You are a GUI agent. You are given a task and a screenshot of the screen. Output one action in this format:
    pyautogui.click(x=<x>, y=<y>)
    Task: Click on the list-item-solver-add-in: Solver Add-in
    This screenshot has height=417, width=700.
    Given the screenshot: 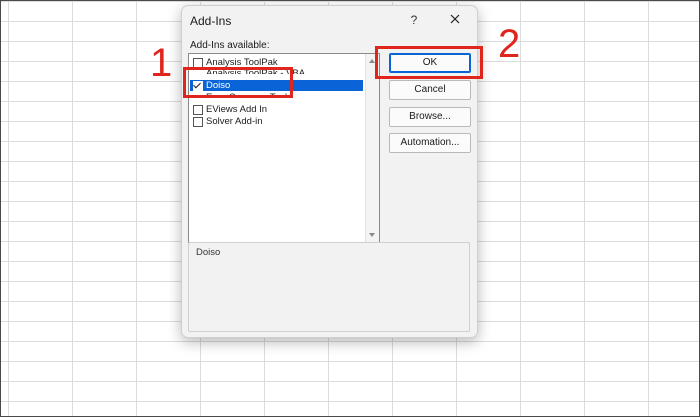 What is the action you would take?
    pyautogui.click(x=276, y=121)
    